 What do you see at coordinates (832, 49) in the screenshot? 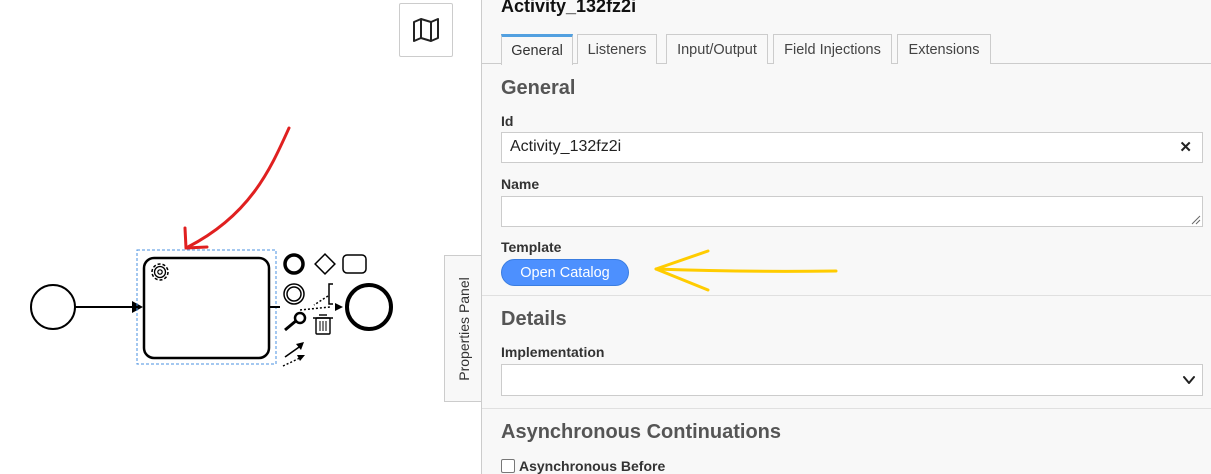
I see `tab-field-injections: Field Injections` at bounding box center [832, 49].